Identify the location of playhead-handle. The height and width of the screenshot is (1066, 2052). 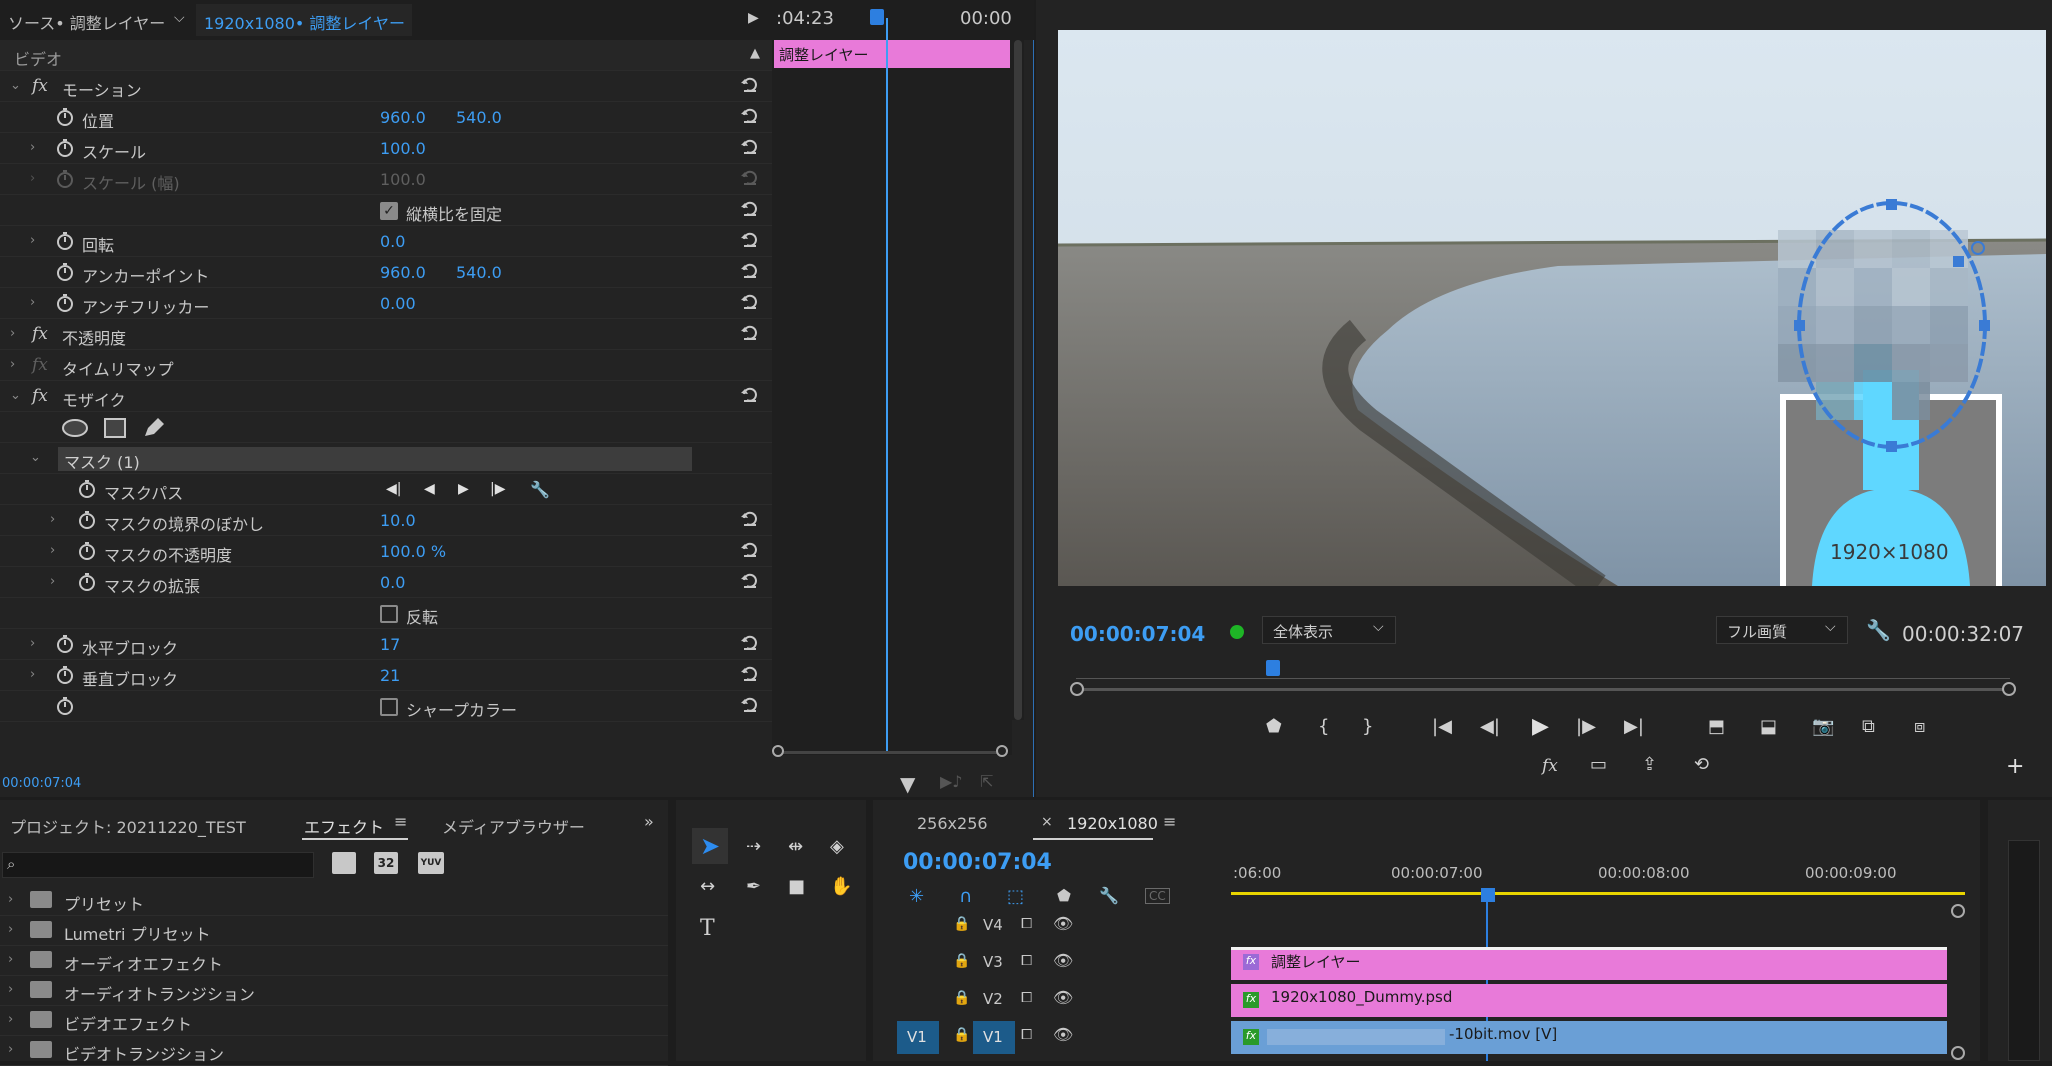
(877, 17).